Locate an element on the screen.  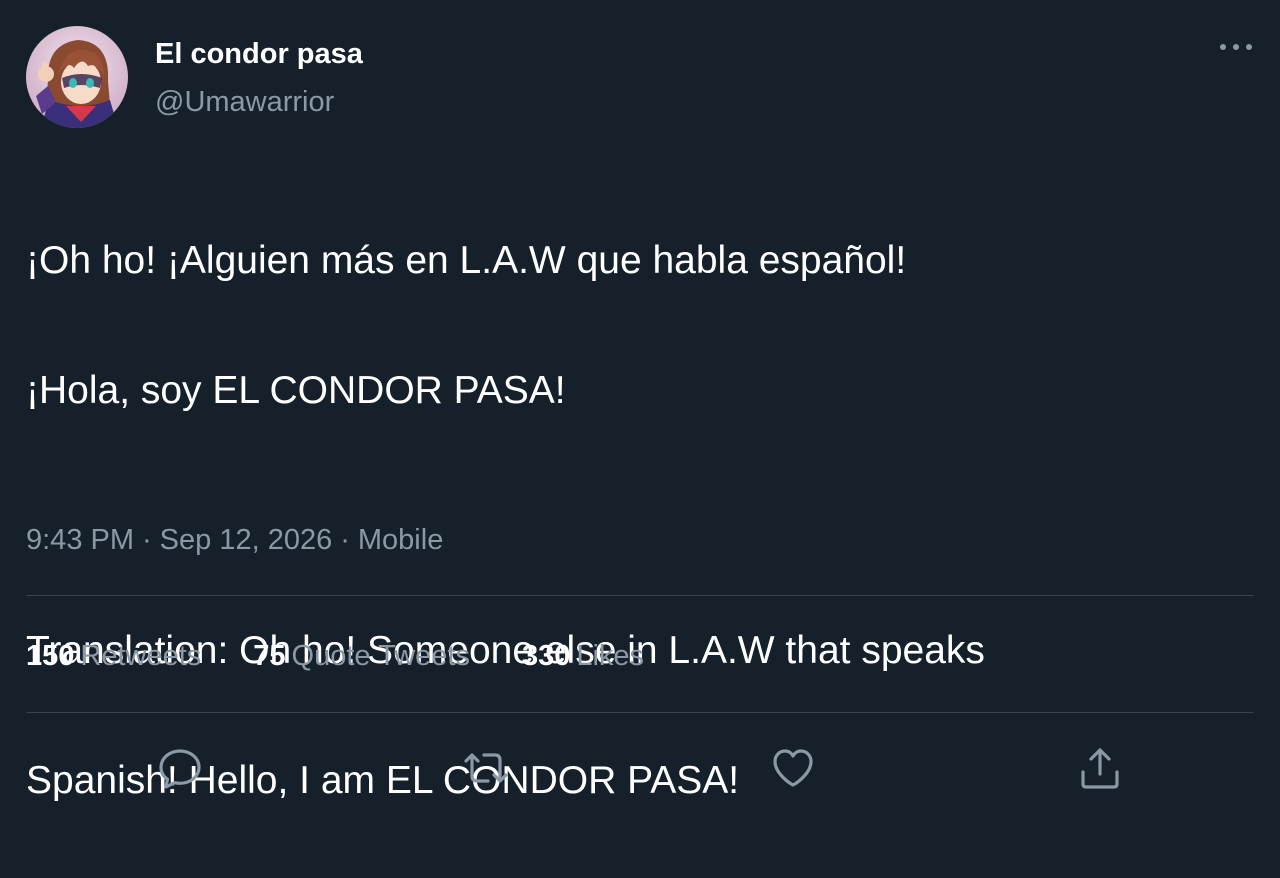
tweet-date: Sep 12, 2026 is located at coordinates (246, 540).